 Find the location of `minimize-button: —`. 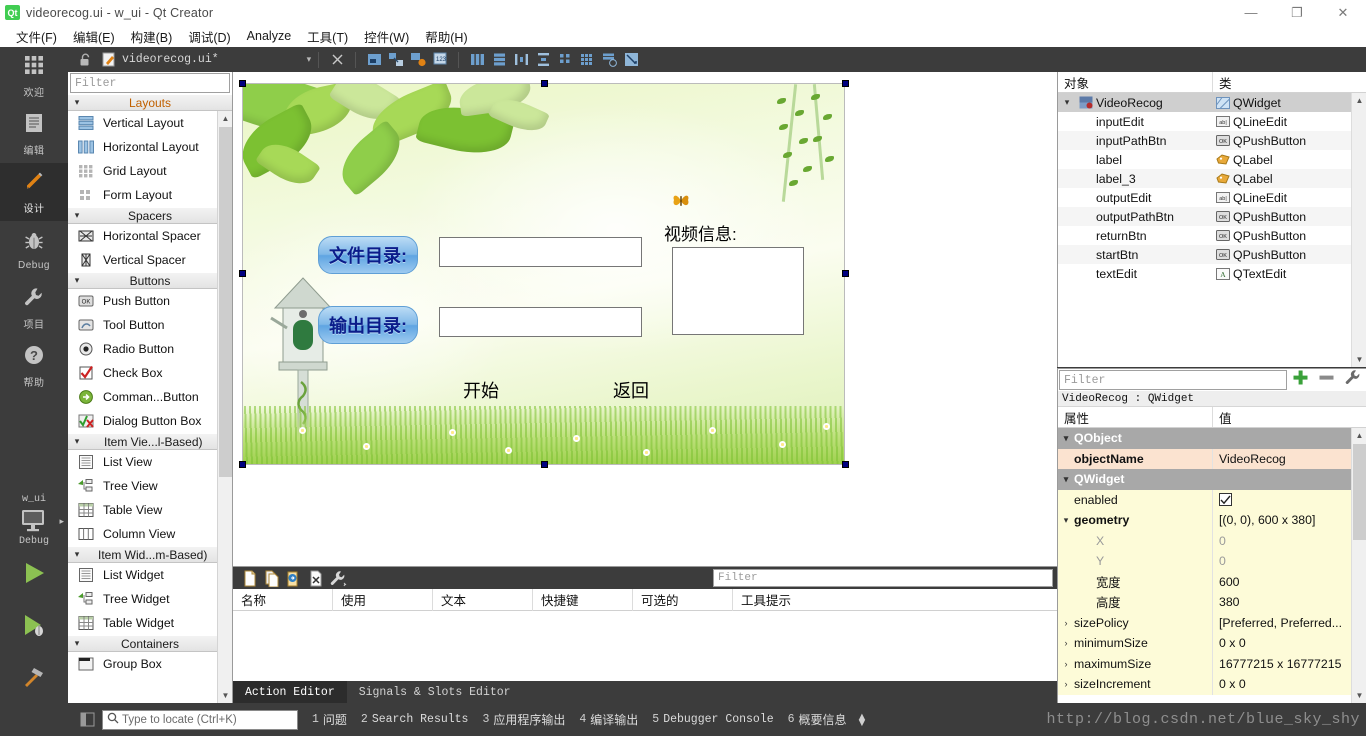

minimize-button: — is located at coordinates (1251, 12).